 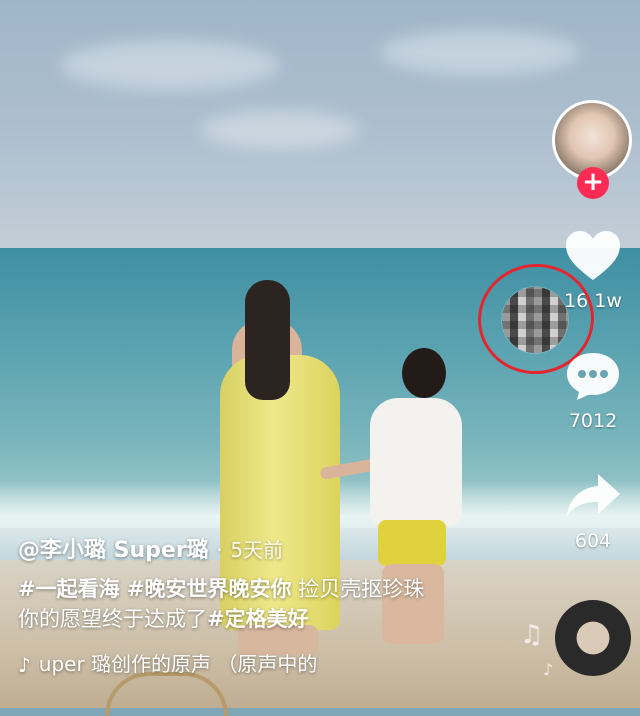 I want to click on music-note-icon: ♫, so click(x=532, y=635).